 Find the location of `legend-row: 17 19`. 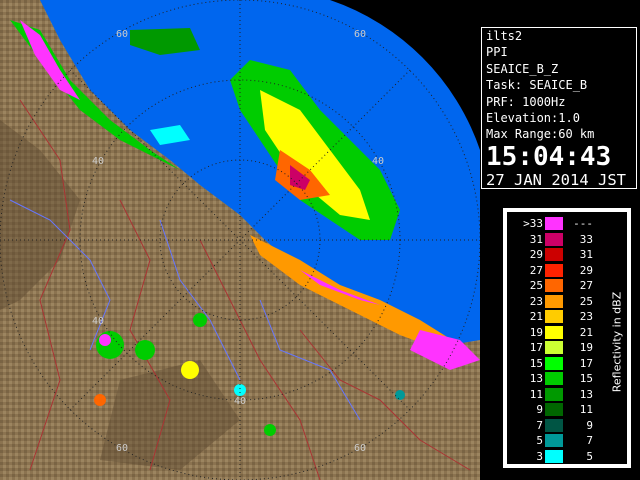

legend-row: 17 19 is located at coordinates (555, 347).